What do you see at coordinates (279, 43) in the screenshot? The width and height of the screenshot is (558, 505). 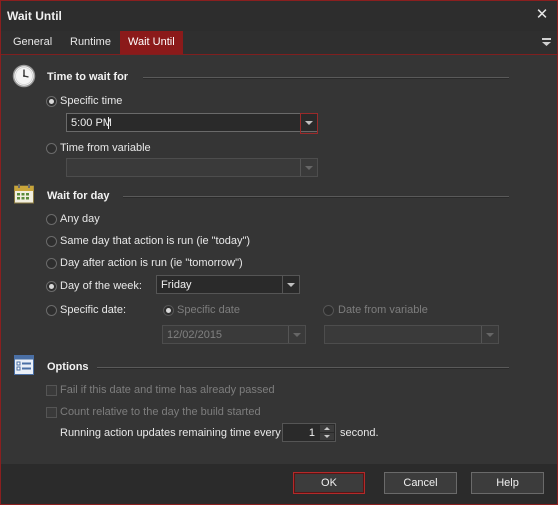 I see `tab-bar: General Runtime Wait Until` at bounding box center [279, 43].